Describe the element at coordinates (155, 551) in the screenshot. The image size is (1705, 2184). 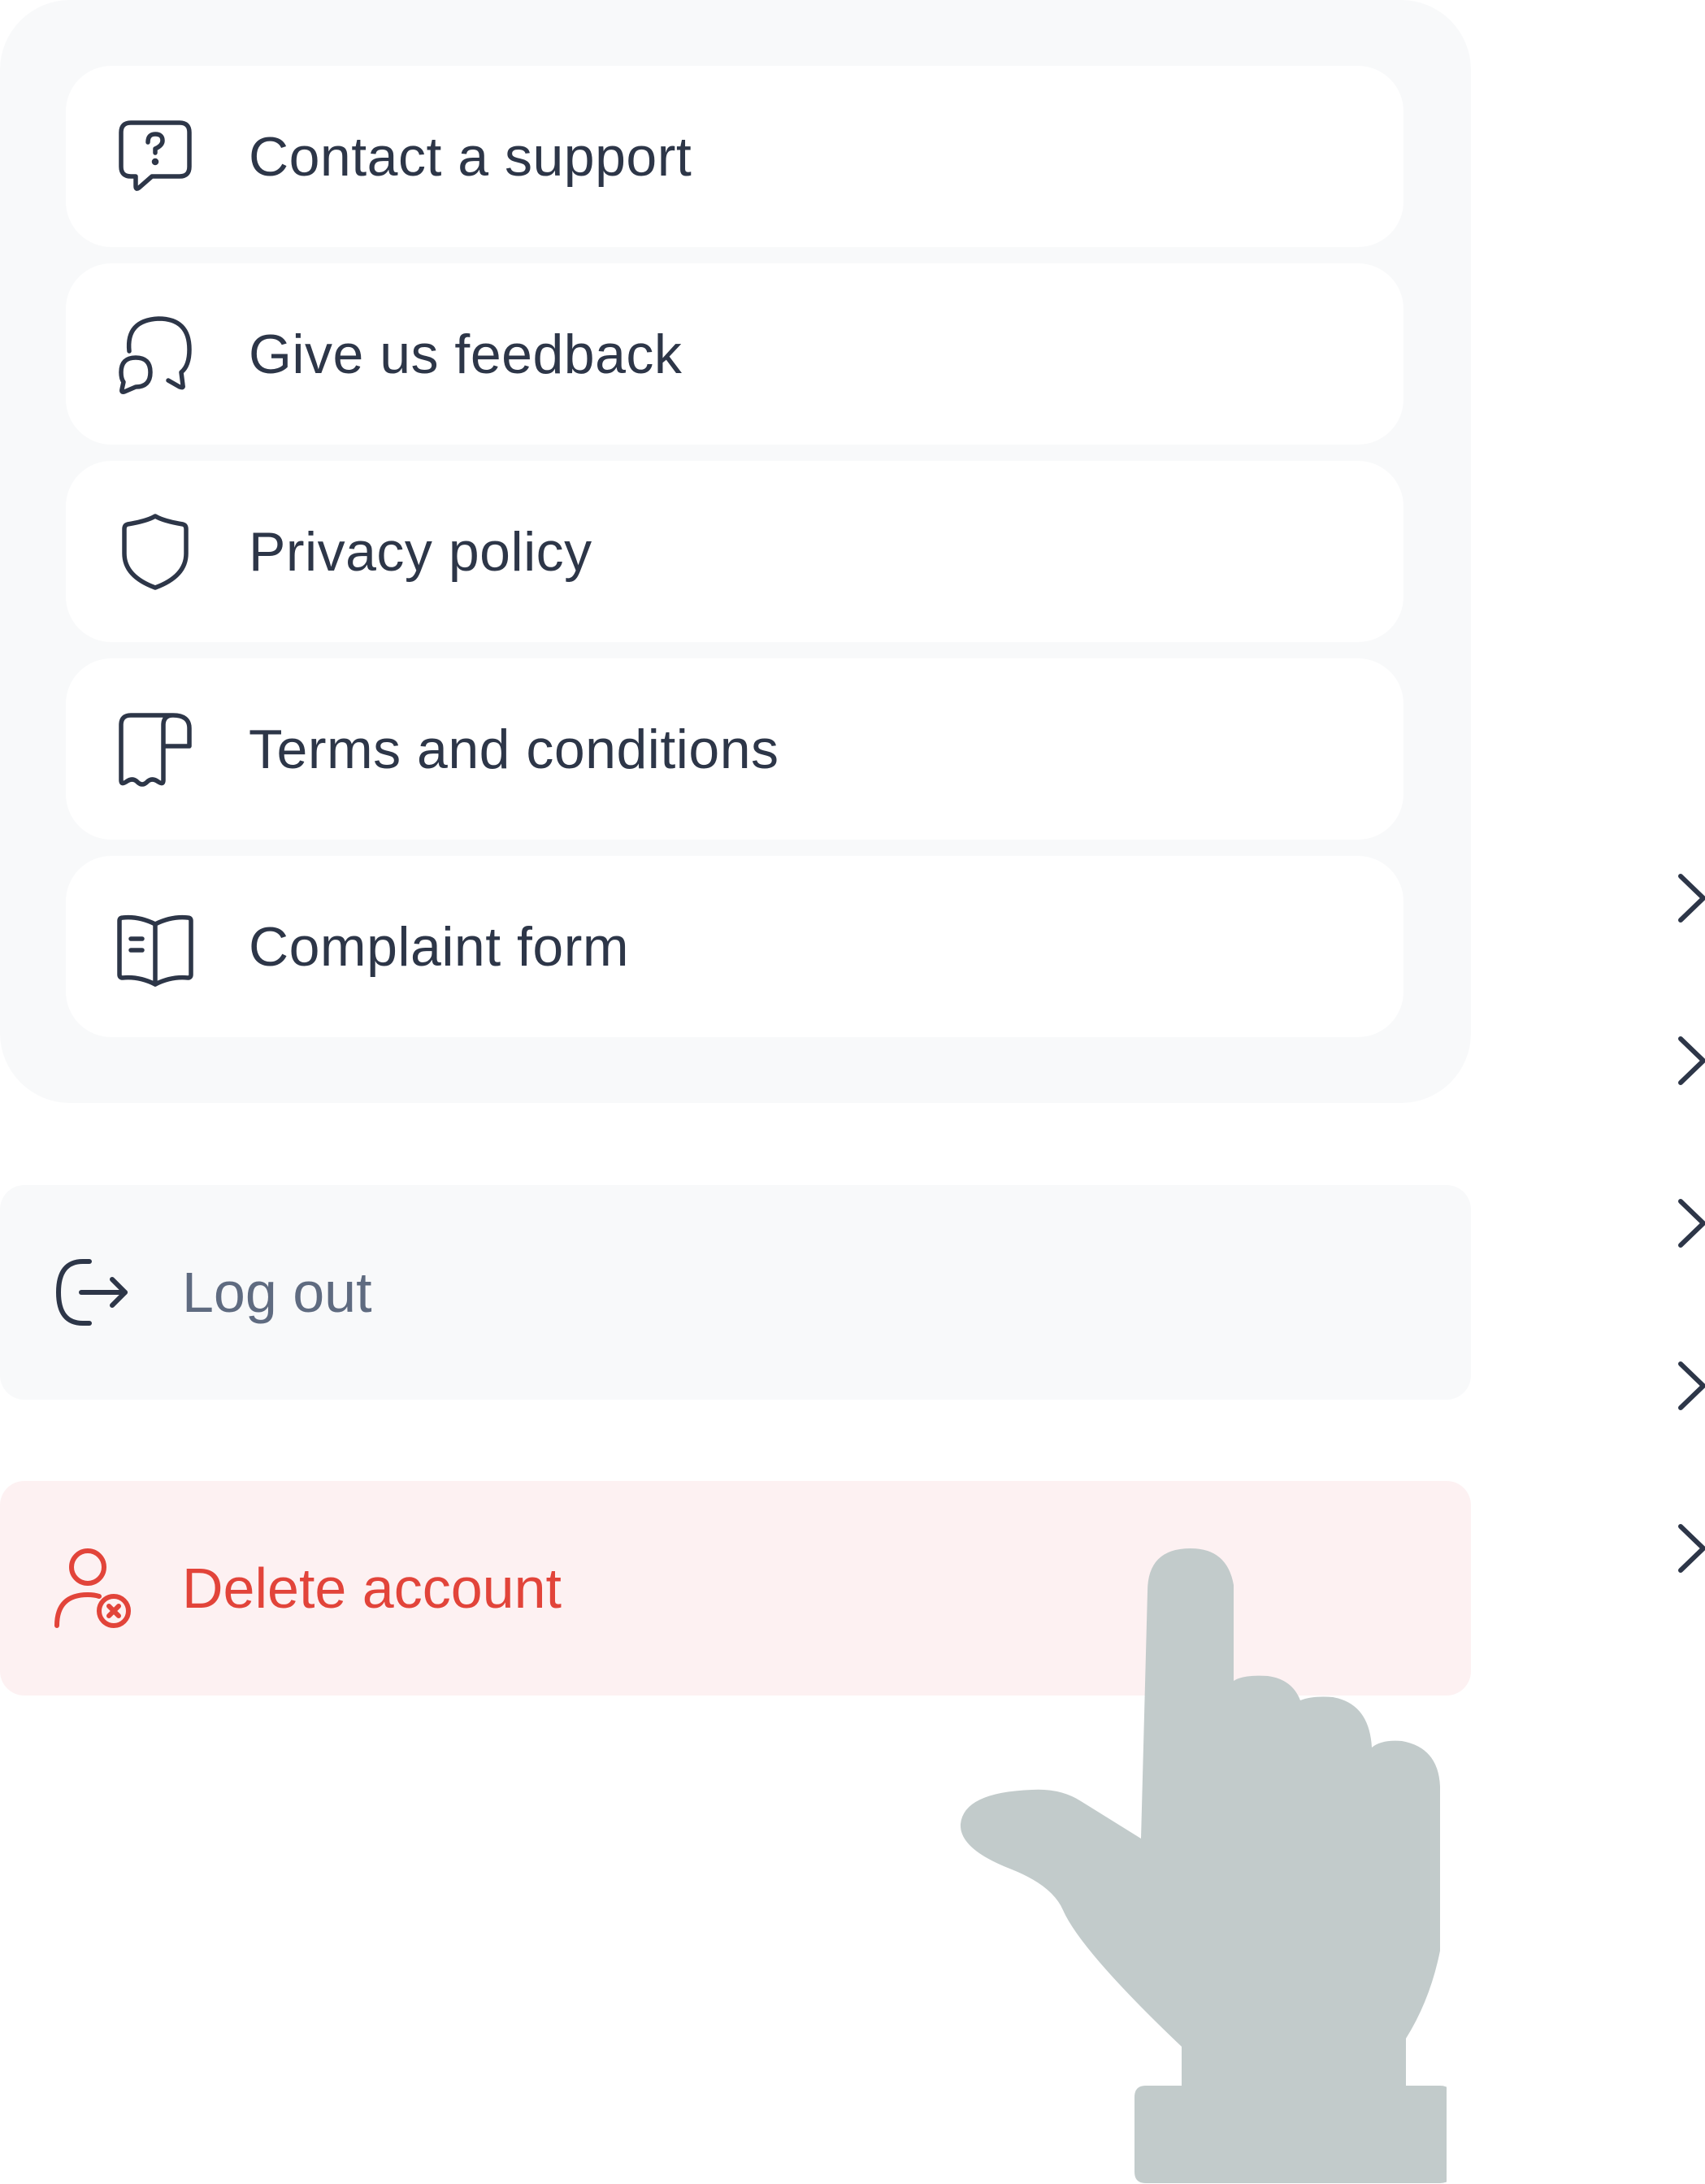
I see `shield-icon` at that location.